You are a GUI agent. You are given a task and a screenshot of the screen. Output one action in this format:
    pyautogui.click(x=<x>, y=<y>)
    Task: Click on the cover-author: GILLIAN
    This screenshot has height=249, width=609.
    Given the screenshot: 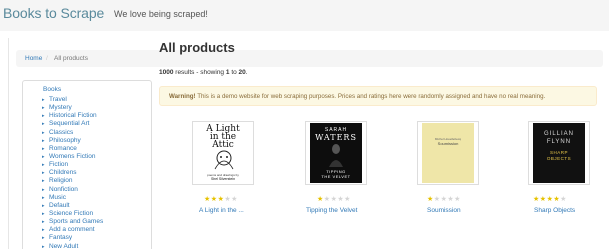 What is the action you would take?
    pyautogui.click(x=558, y=134)
    